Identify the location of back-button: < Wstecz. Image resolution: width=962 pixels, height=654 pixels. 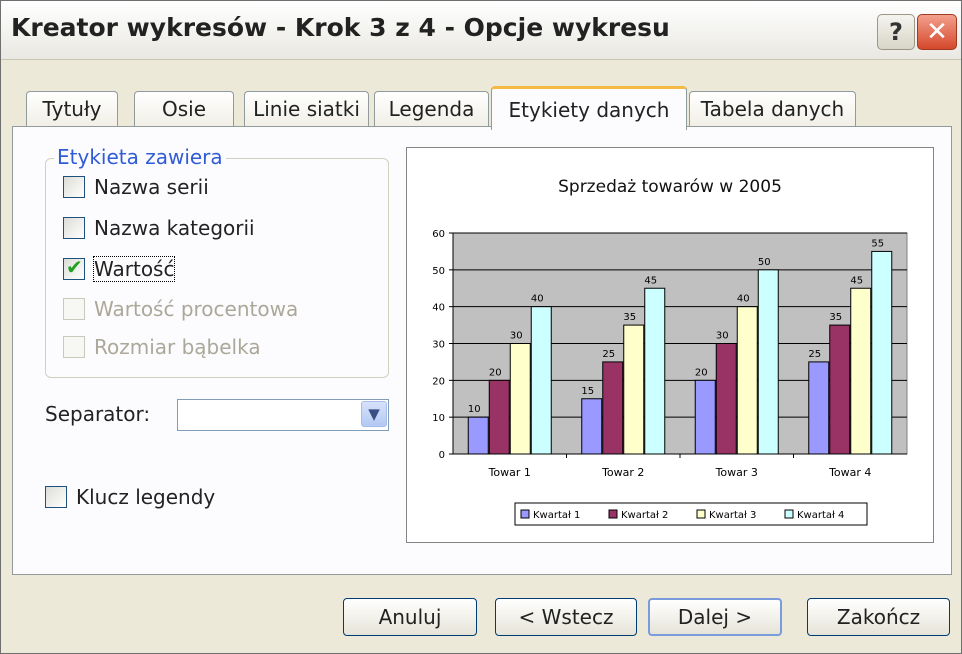
(566, 617).